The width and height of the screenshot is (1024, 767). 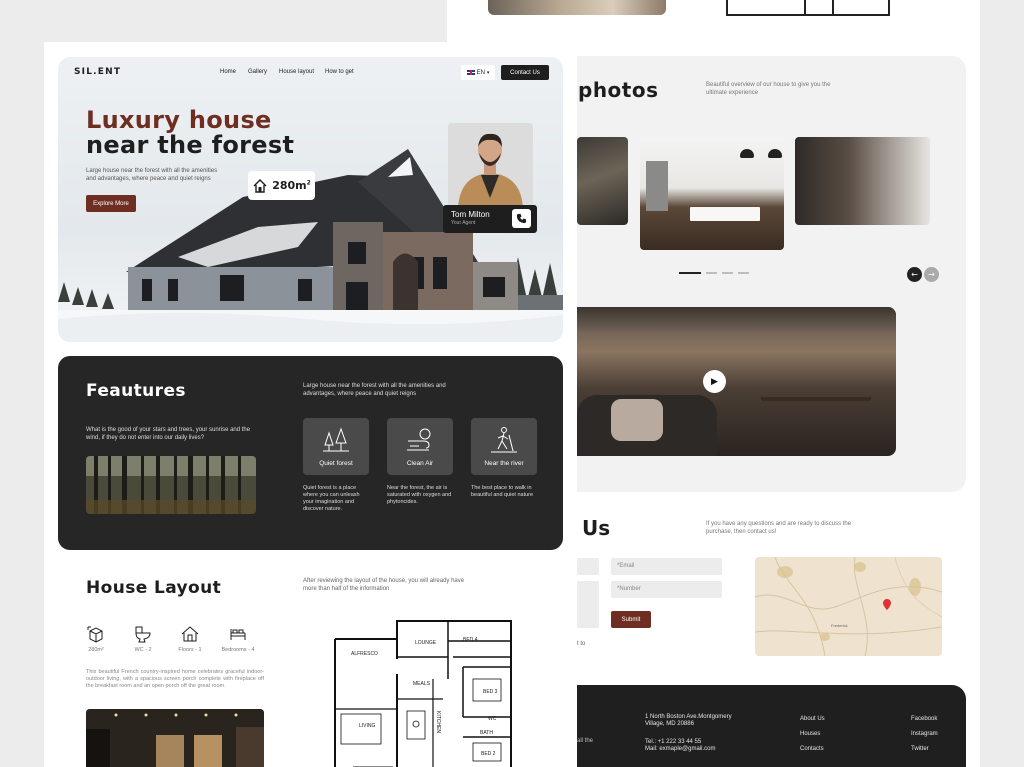 I want to click on wind-icon, so click(x=420, y=440).